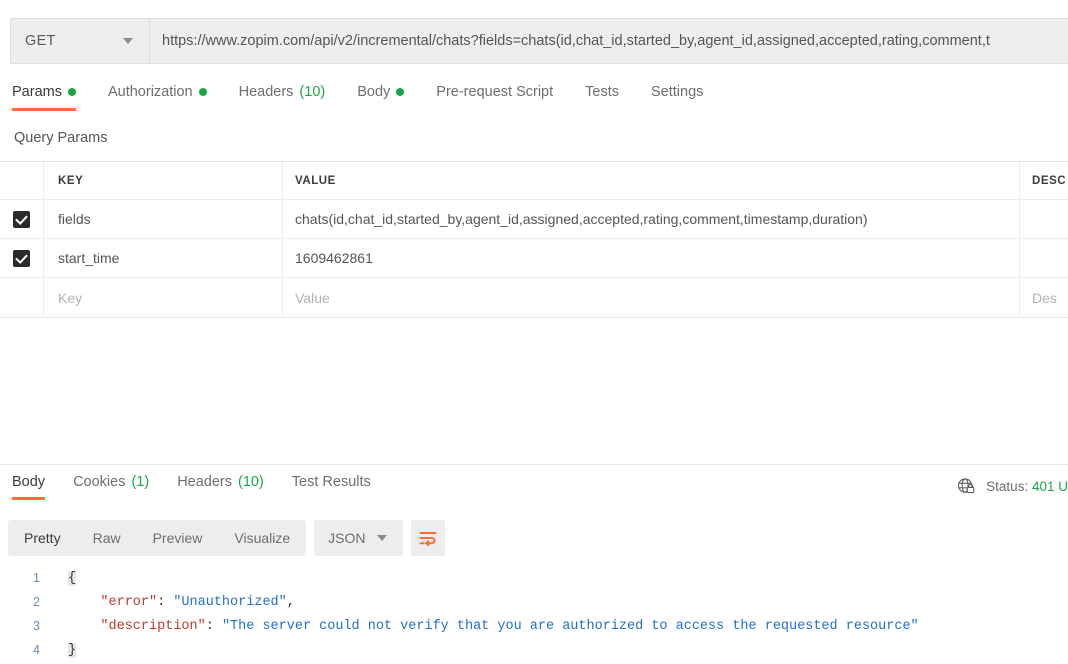 This screenshot has height=664, width=1068. I want to click on new-param-key-placeholder: Key, so click(70, 297).